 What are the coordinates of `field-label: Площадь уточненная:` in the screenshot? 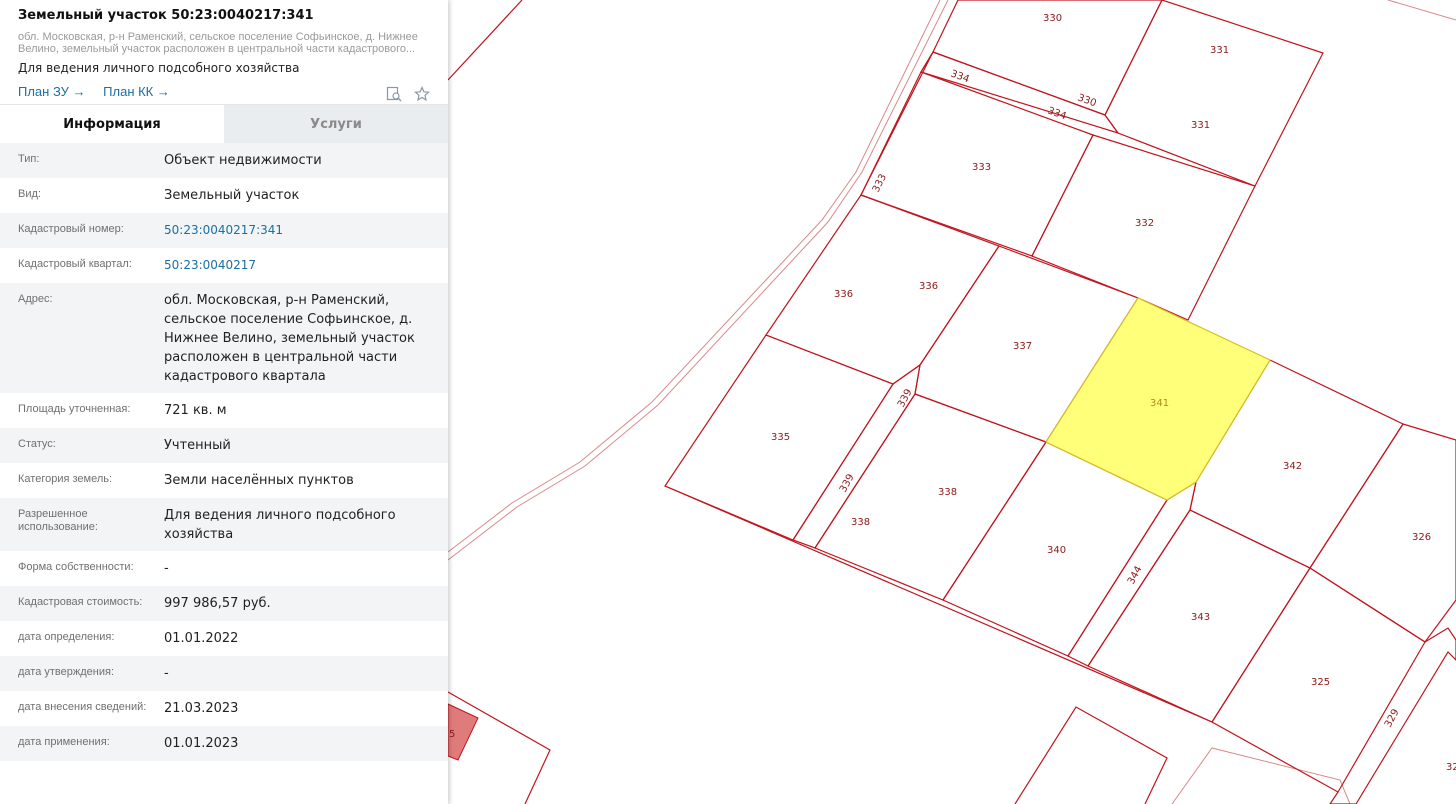 It's located at (74, 409).